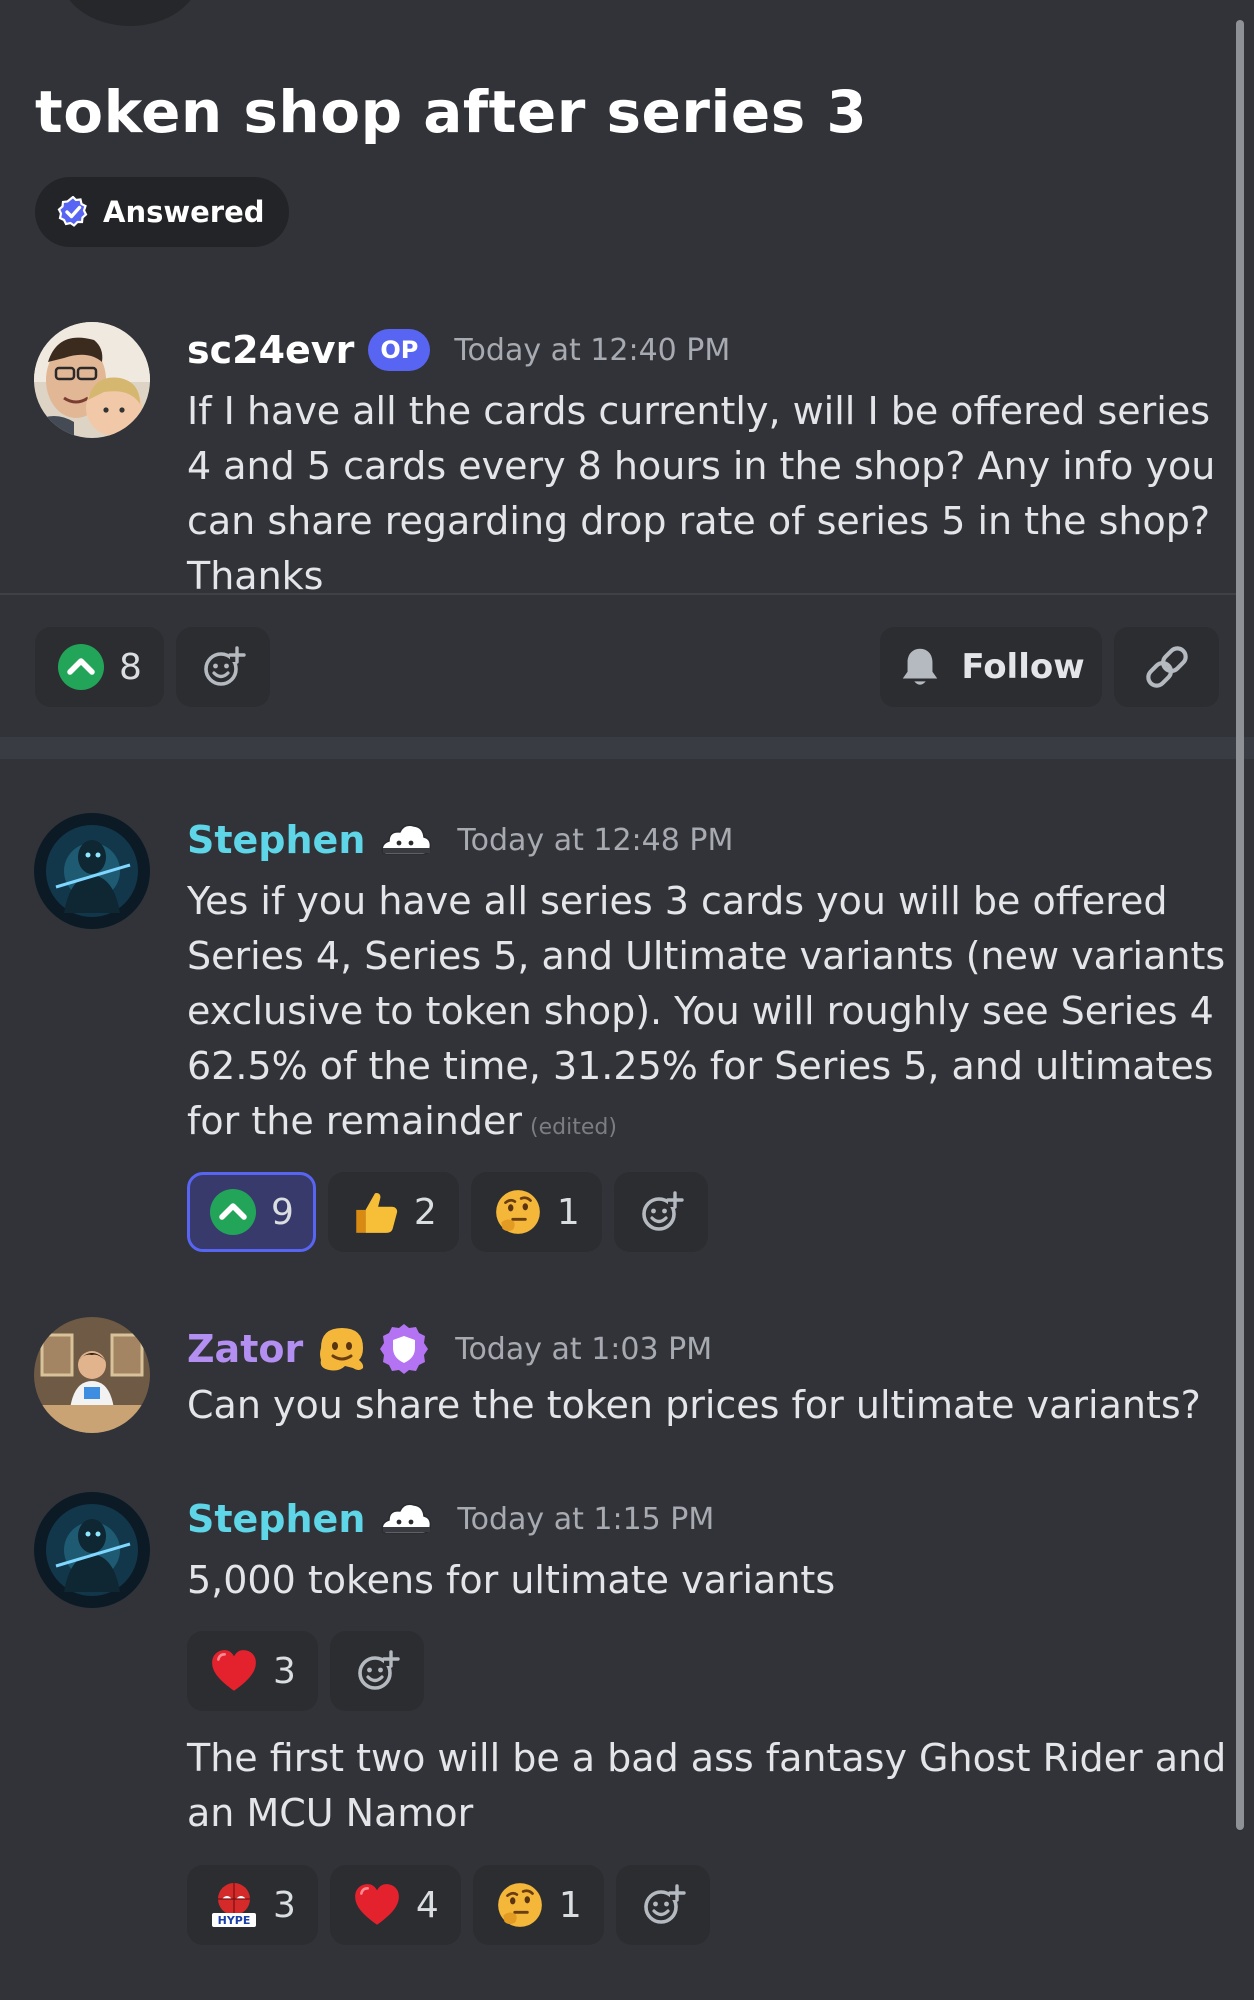  I want to click on answered-status-badge: Answered, so click(162, 212).